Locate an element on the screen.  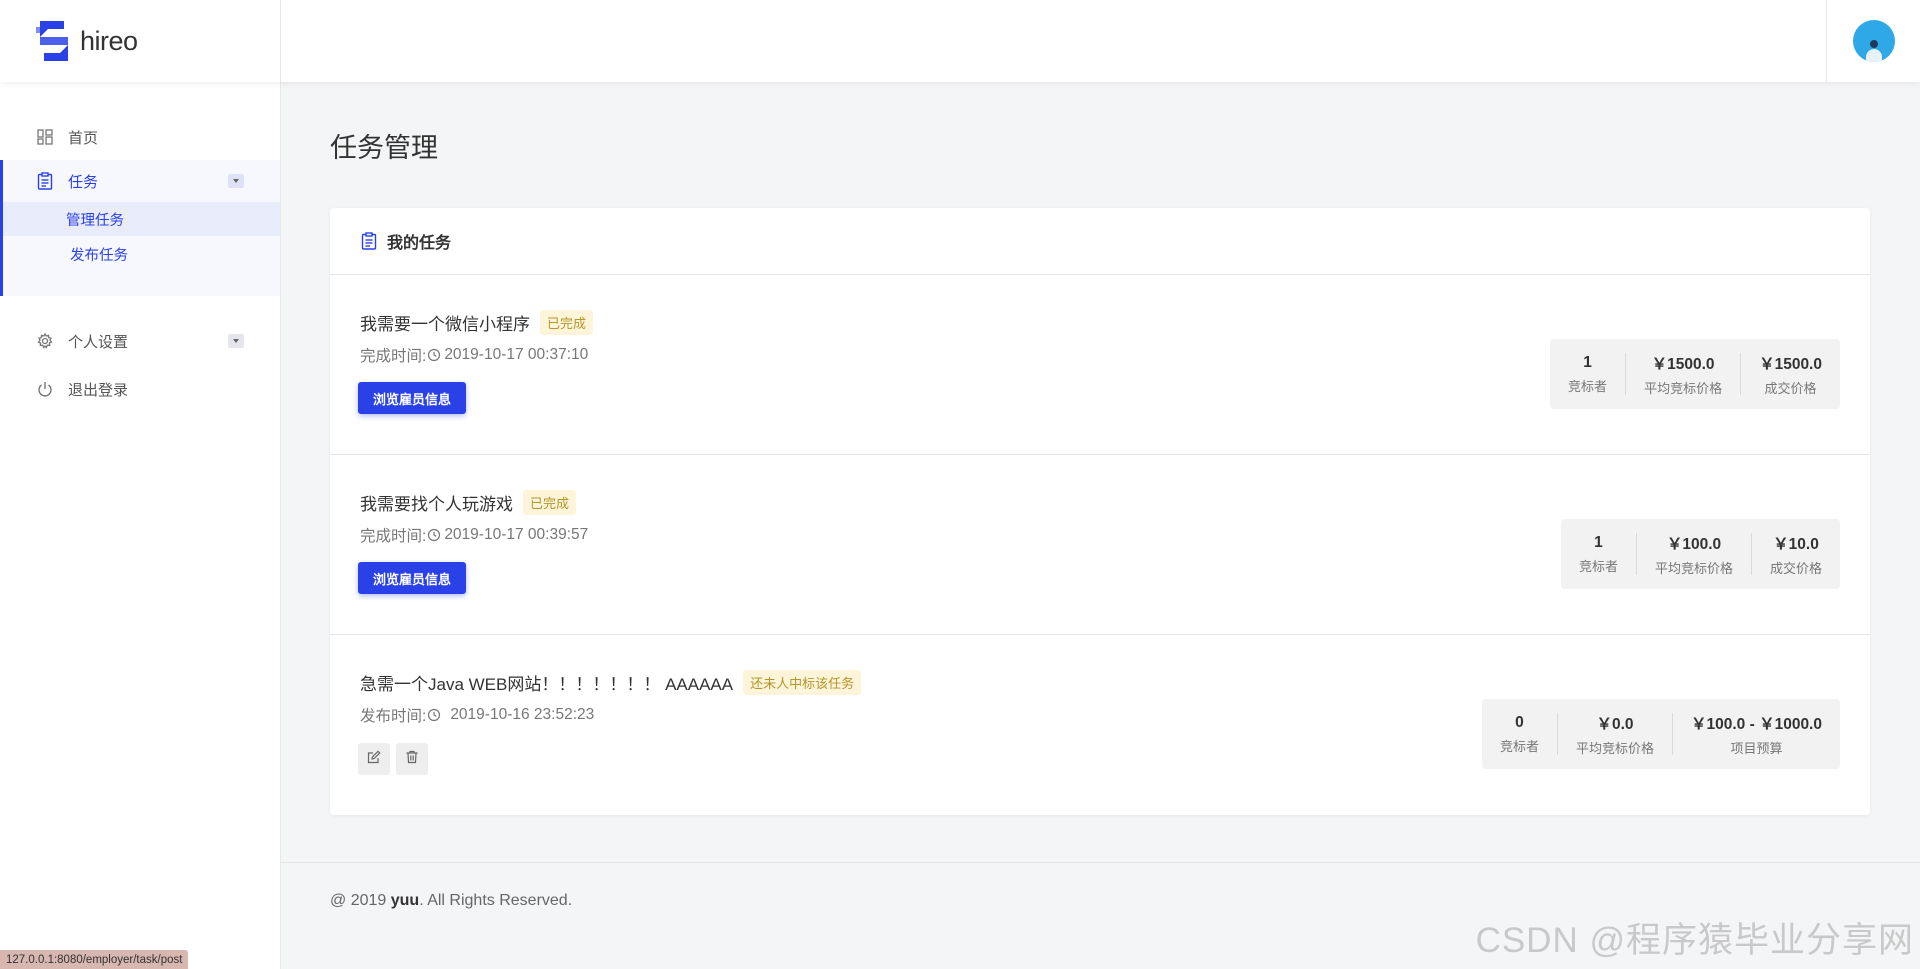
gear-icon is located at coordinates (45, 341).